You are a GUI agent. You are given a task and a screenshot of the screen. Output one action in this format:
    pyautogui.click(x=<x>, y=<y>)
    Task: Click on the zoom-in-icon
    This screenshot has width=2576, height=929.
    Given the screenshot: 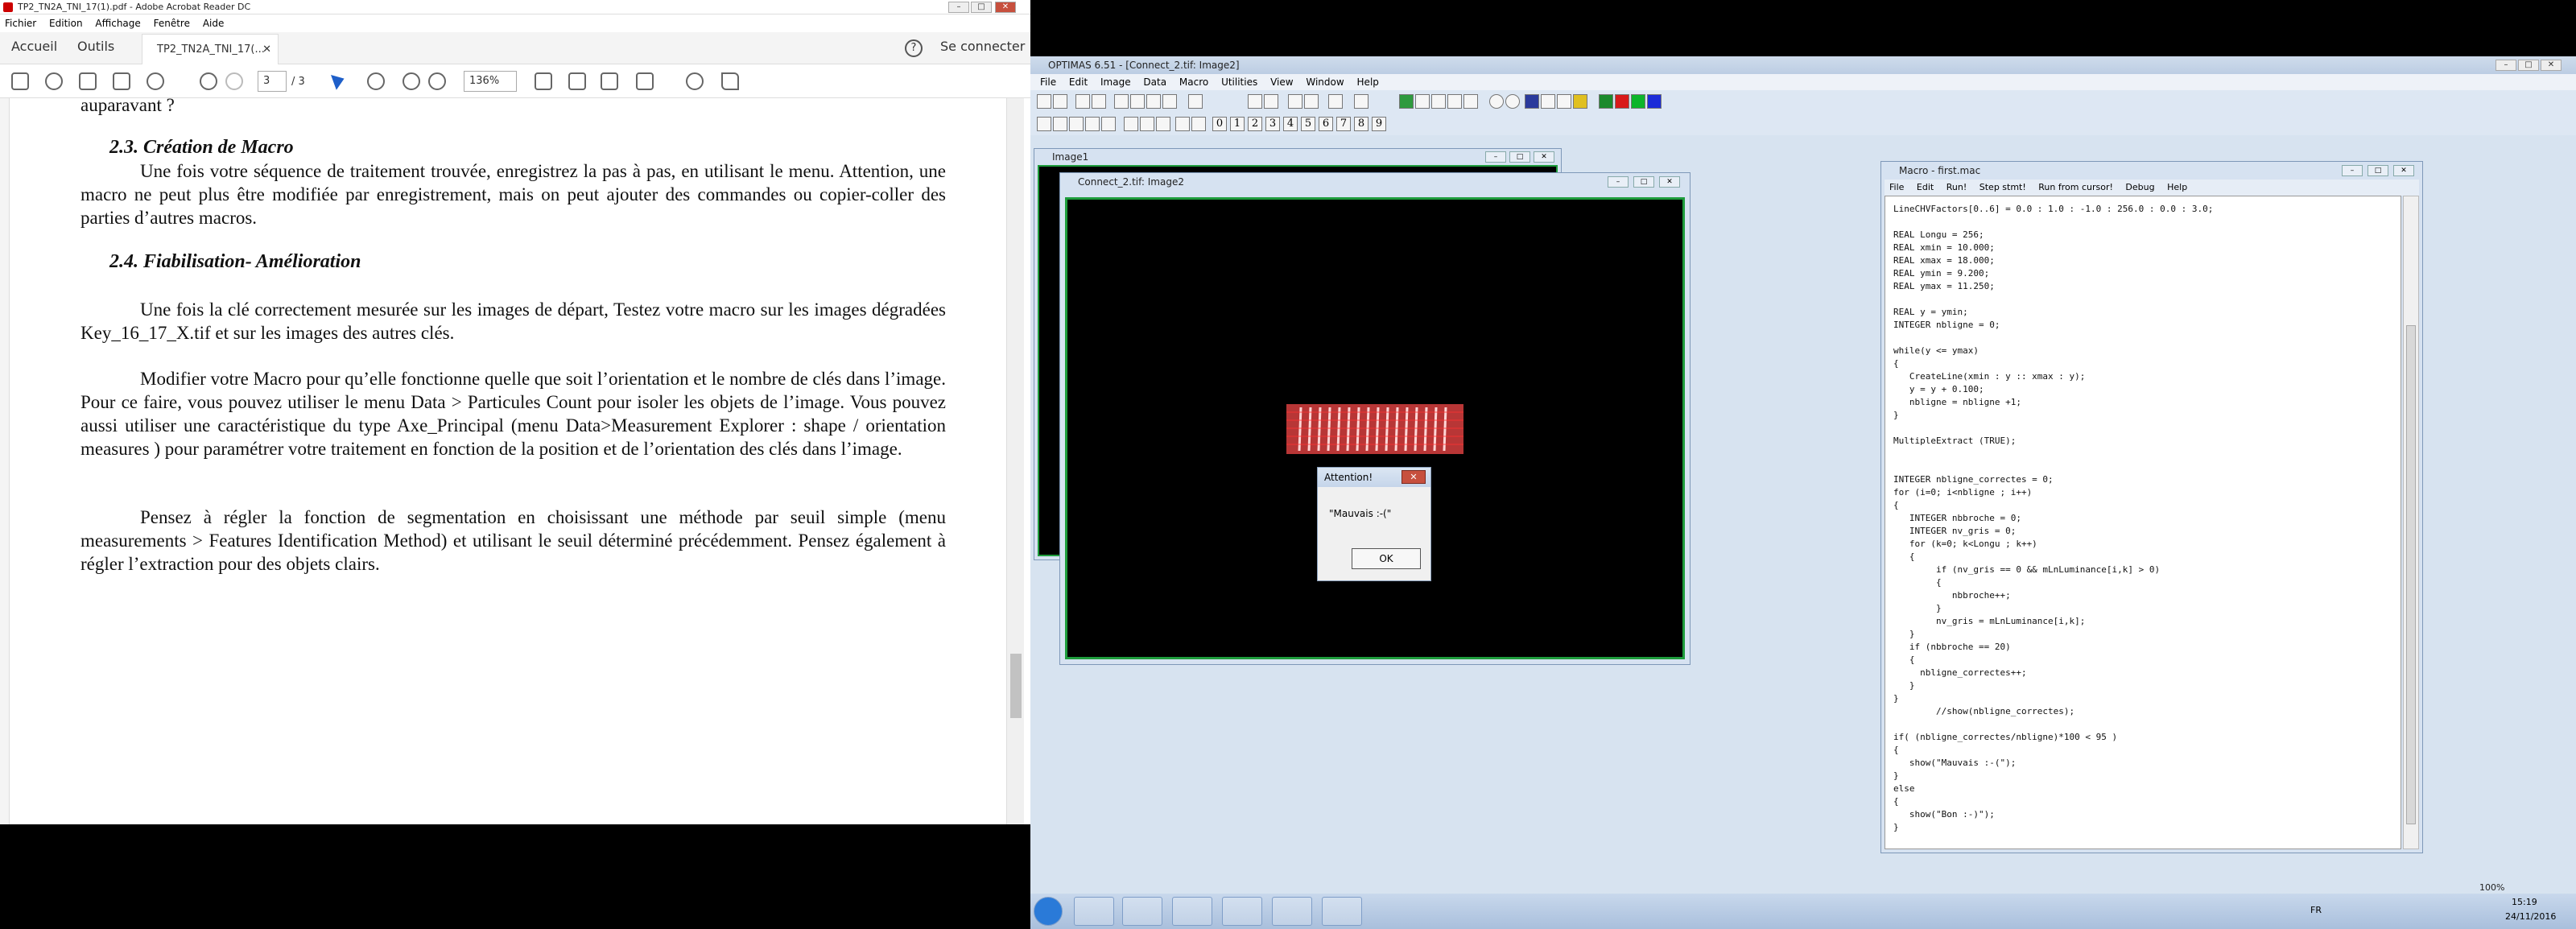 What is the action you would take?
    pyautogui.click(x=437, y=81)
    